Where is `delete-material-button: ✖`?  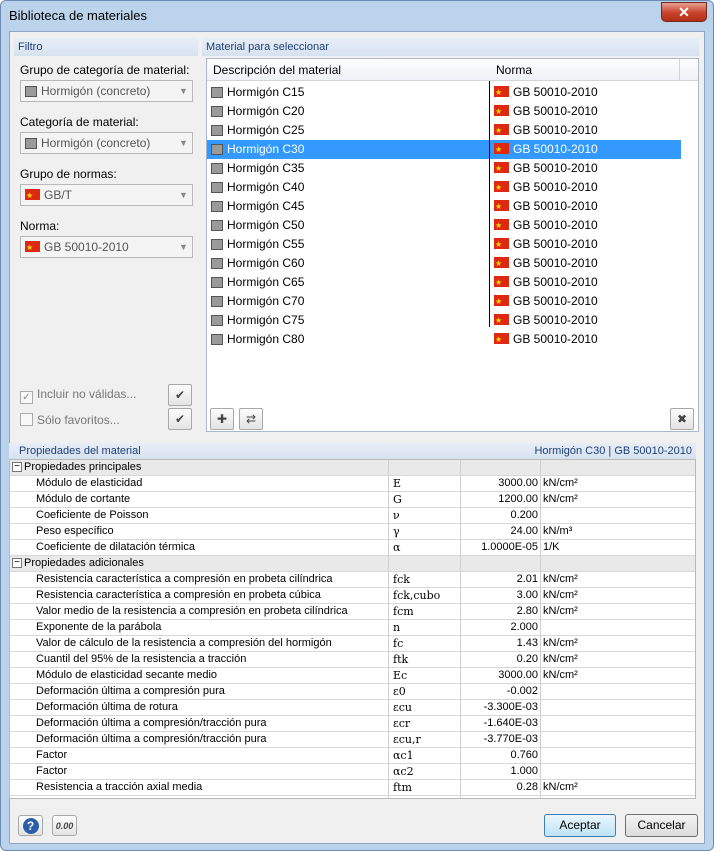 delete-material-button: ✖ is located at coordinates (682, 419).